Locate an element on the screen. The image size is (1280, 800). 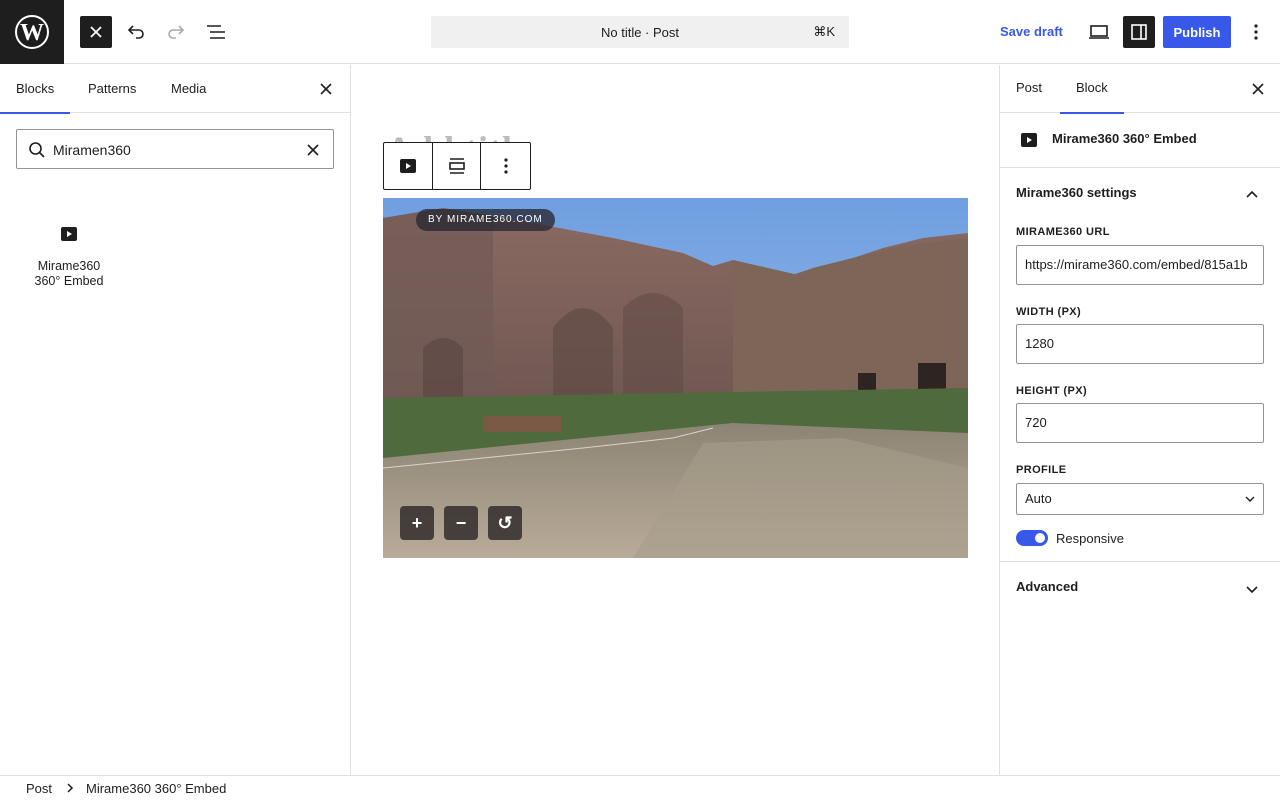
mirame360-badge: BY MIRAME360.COM is located at coordinates (485, 220).